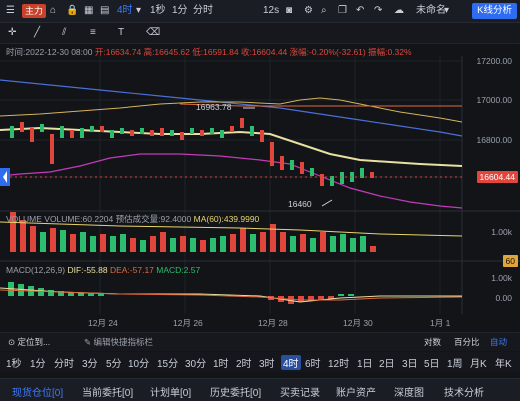  Describe the element at coordinates (365, 362) in the screenshot. I see `tf-1d: 1日` at that location.